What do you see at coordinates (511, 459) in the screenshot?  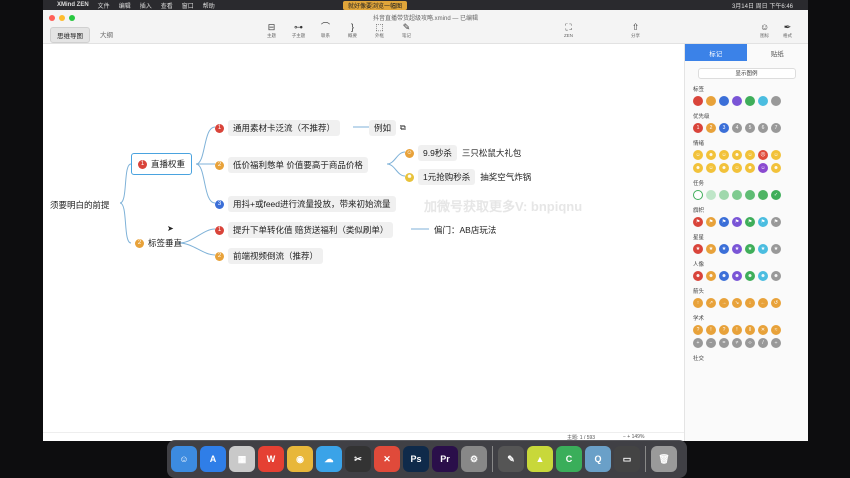 I see `script-editor-icon: ✎` at bounding box center [511, 459].